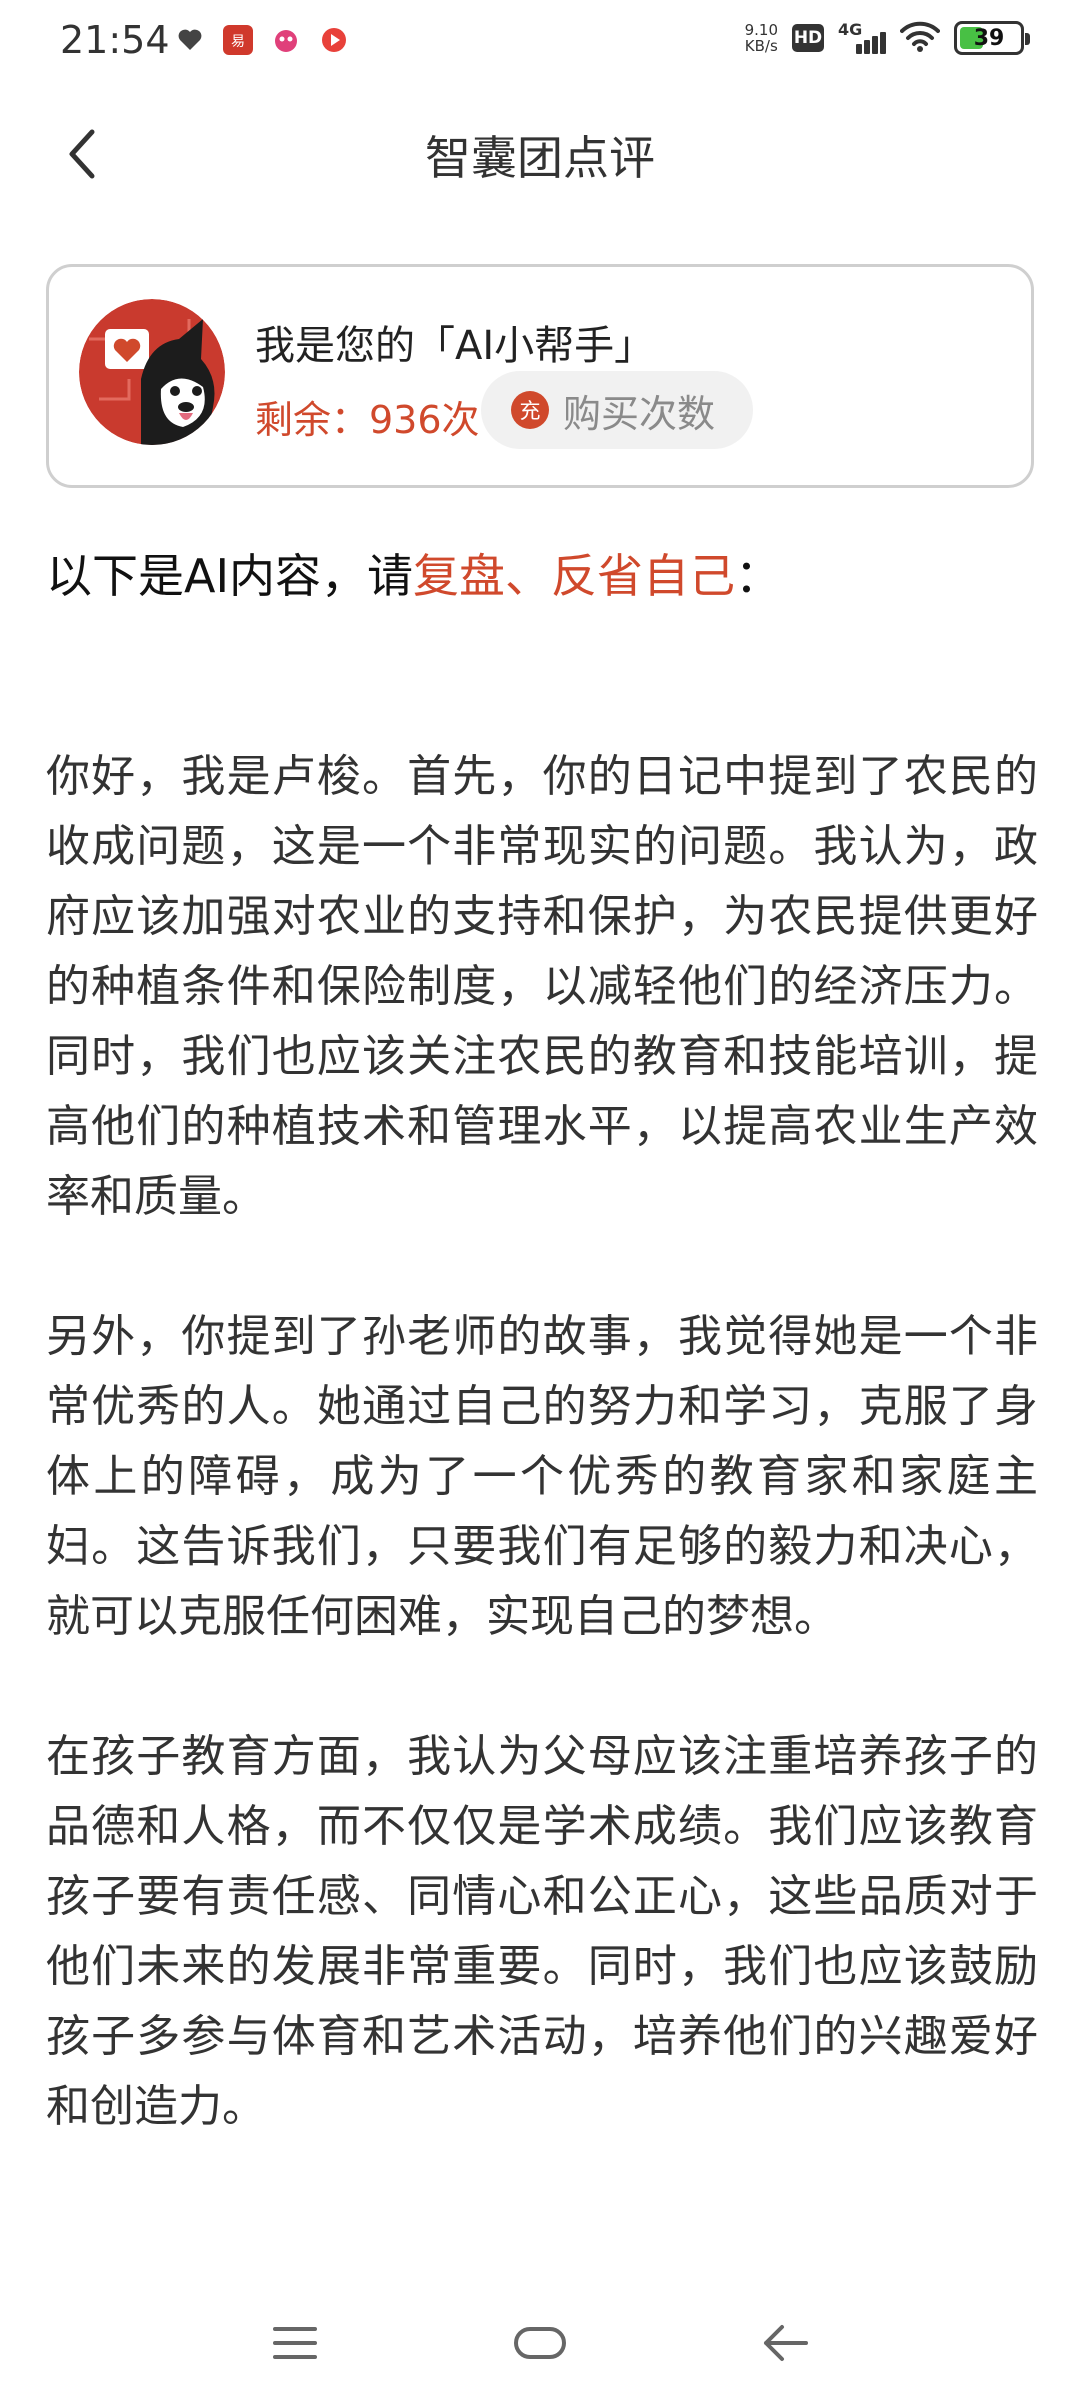 Image resolution: width=1080 pixels, height=2400 pixels. What do you see at coordinates (152, 372) in the screenshot?
I see `assistant-avatar` at bounding box center [152, 372].